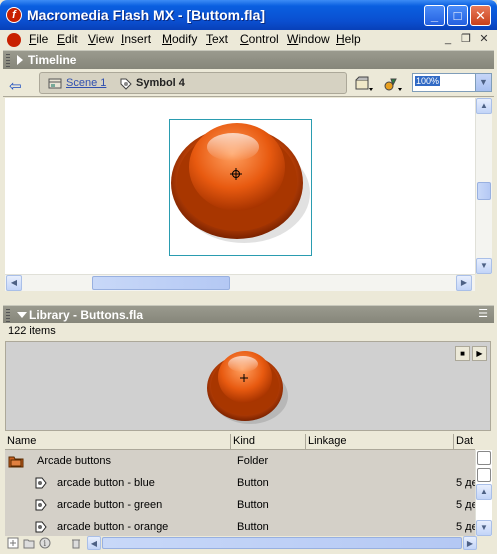 The image size is (497, 554). I want to click on list-item: arcade button - green Button 5 де, so click(240, 505).